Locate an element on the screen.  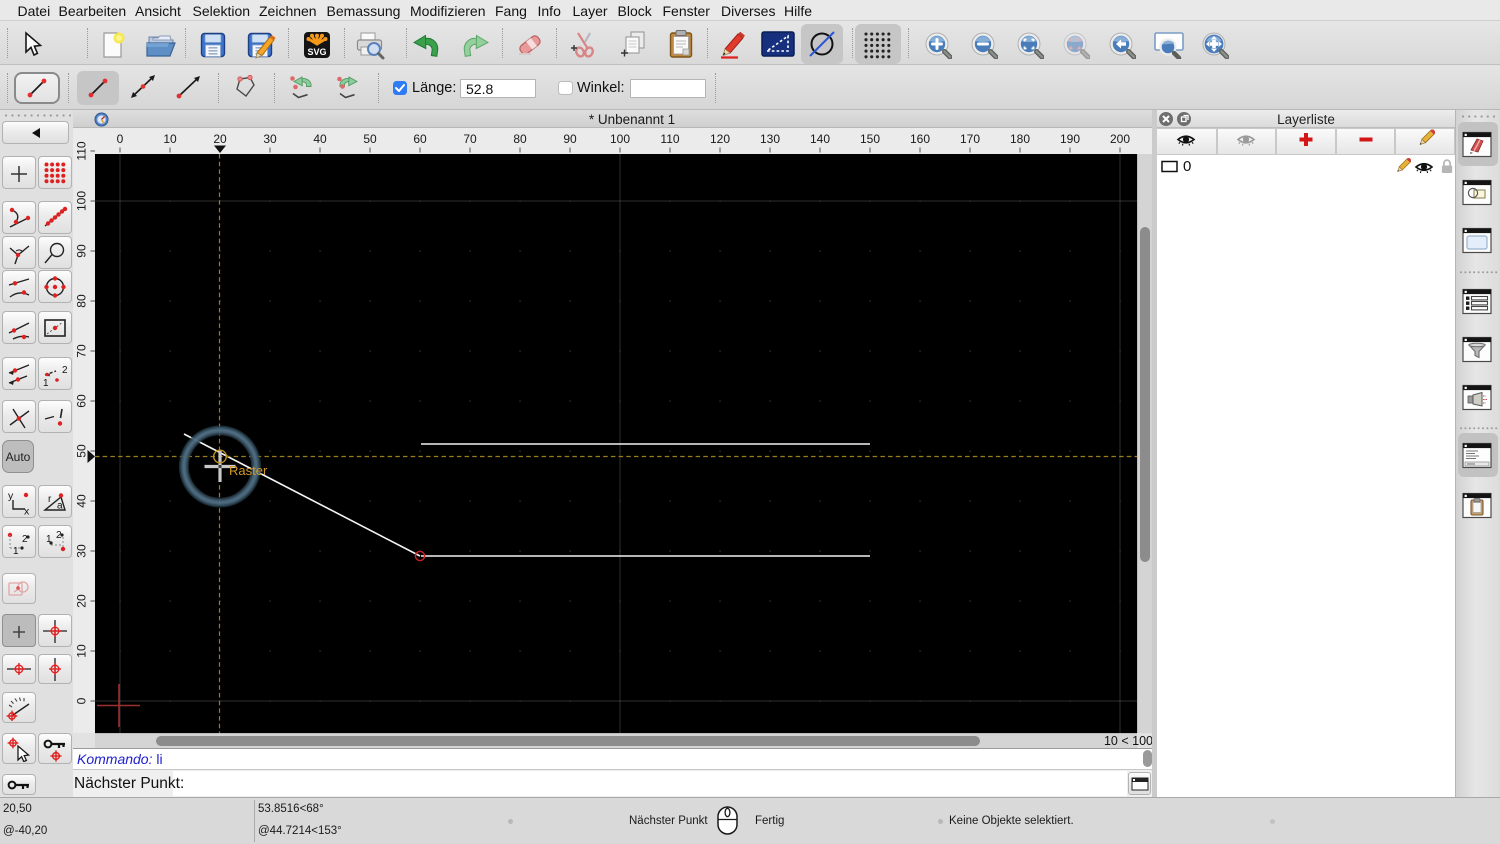
svg-text: x is located at coordinates (27, 510).